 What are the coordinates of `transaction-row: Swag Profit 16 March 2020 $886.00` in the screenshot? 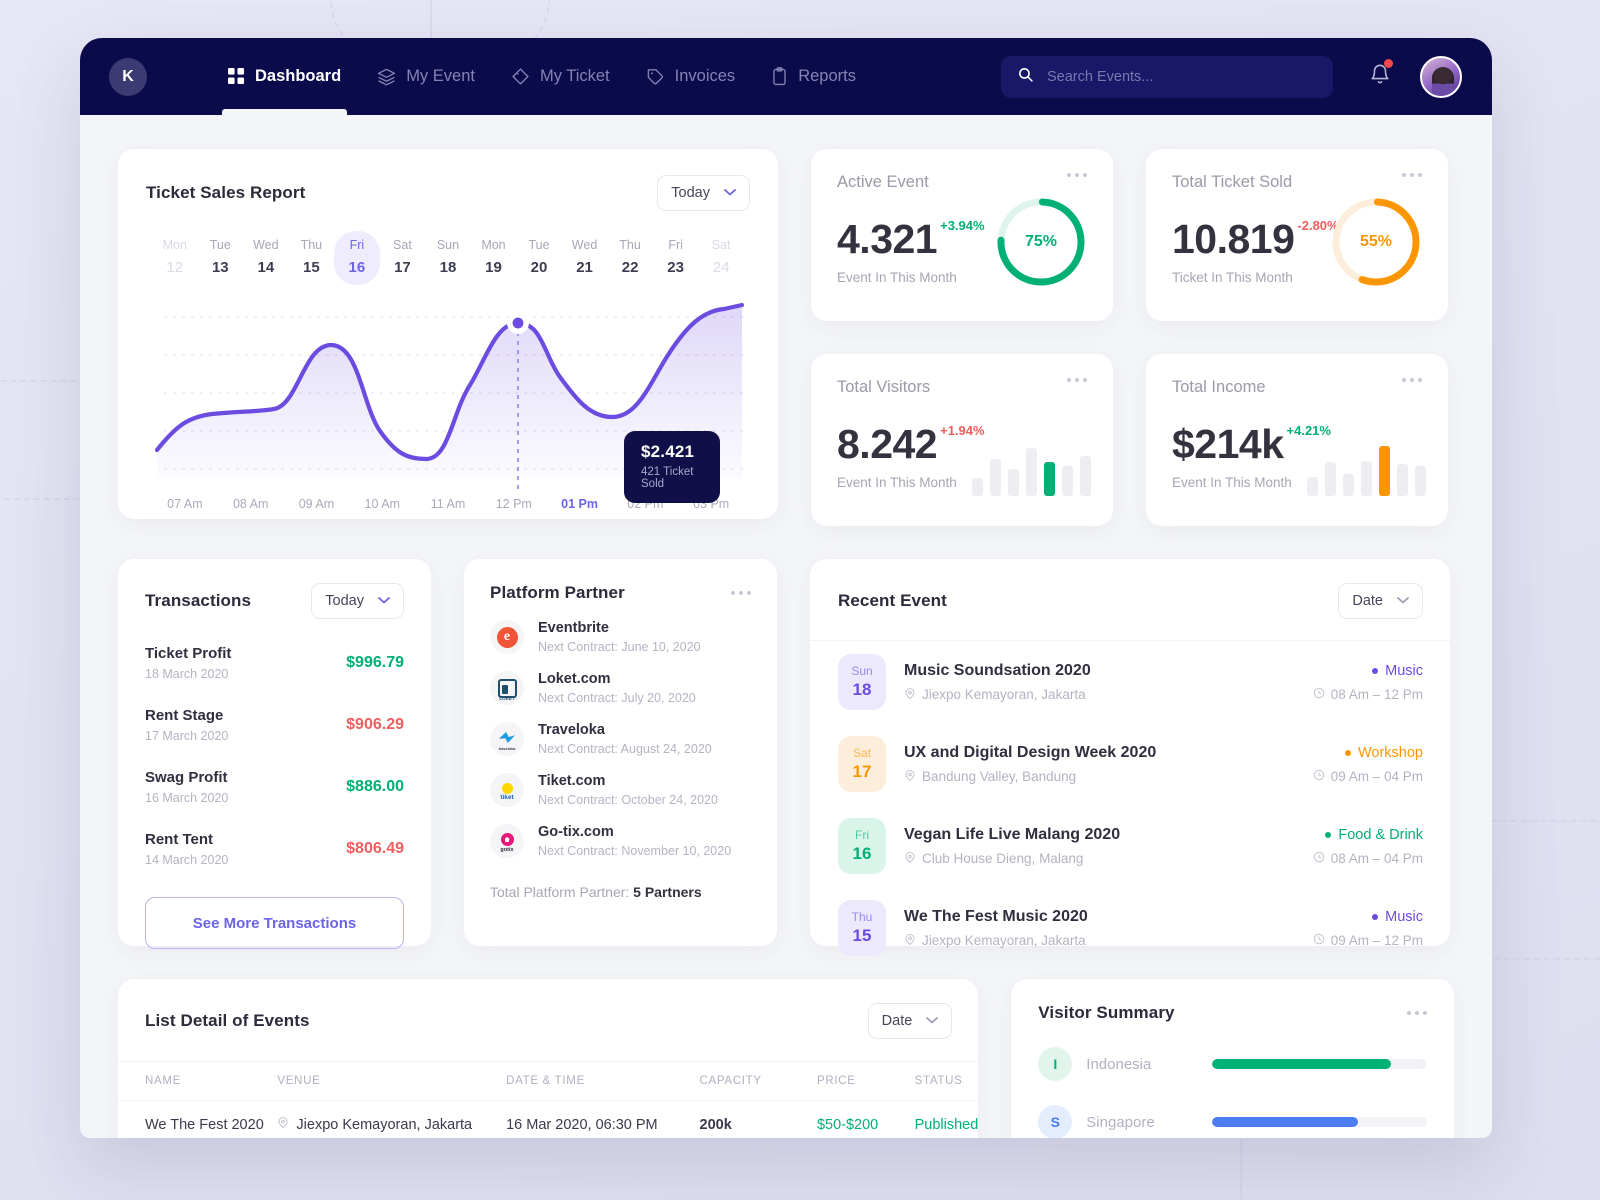 It's located at (274, 787).